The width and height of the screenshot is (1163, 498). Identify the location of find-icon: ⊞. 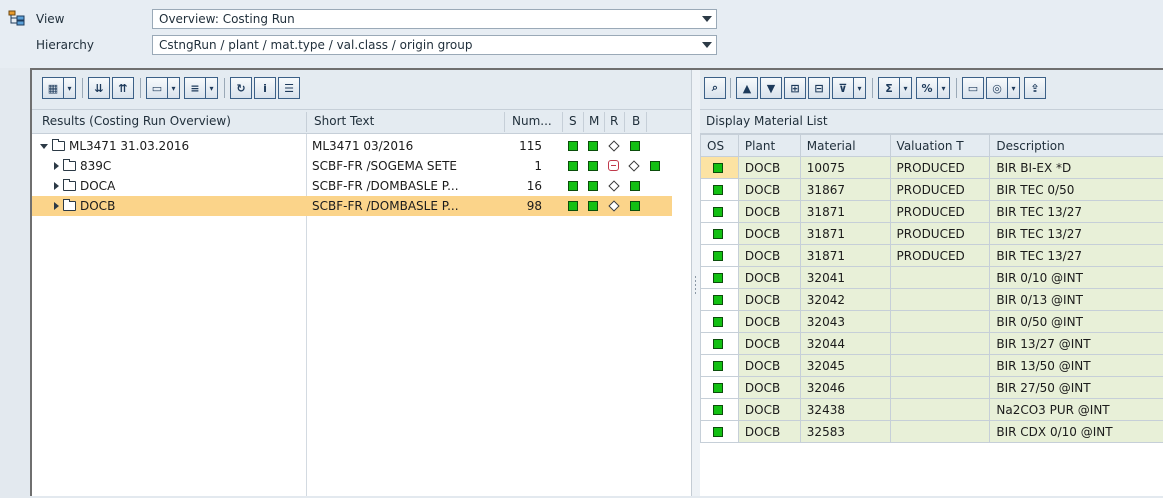
(795, 88).